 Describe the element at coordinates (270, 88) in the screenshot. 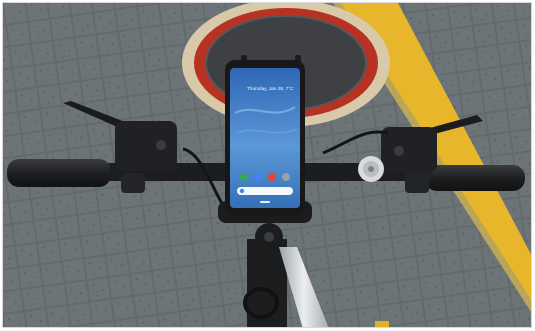

I see `phone-date-text: Thursday, Jan 28, 7°C` at that location.